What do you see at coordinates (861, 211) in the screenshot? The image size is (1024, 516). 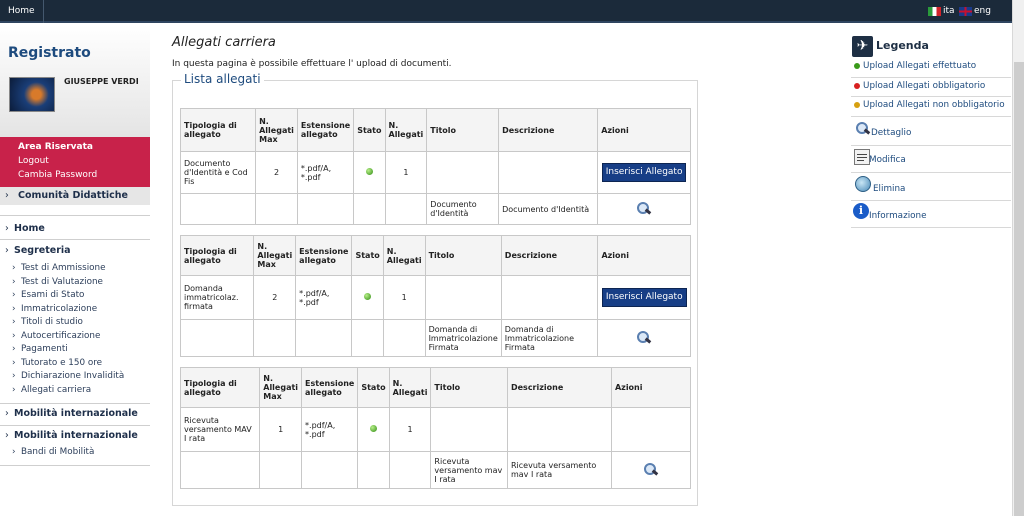 I see `info-icon: i` at bounding box center [861, 211].